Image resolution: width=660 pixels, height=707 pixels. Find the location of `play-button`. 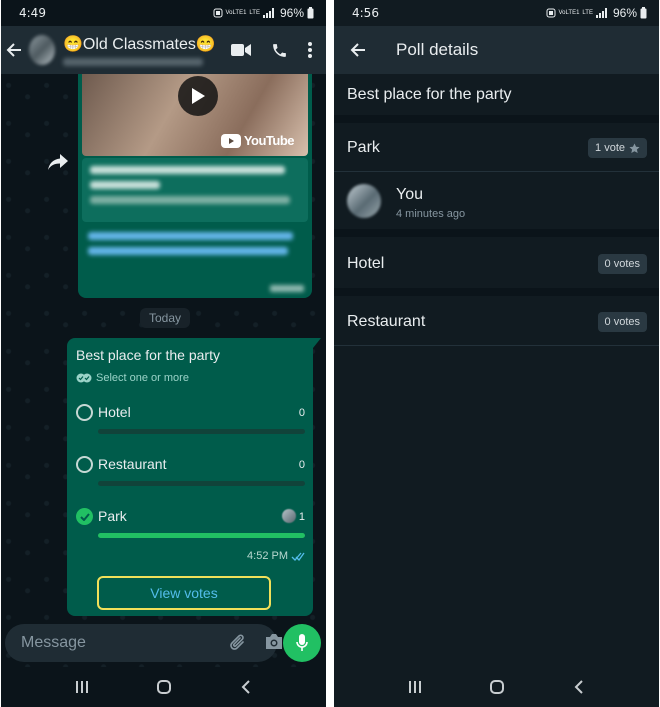

play-button is located at coordinates (198, 96).